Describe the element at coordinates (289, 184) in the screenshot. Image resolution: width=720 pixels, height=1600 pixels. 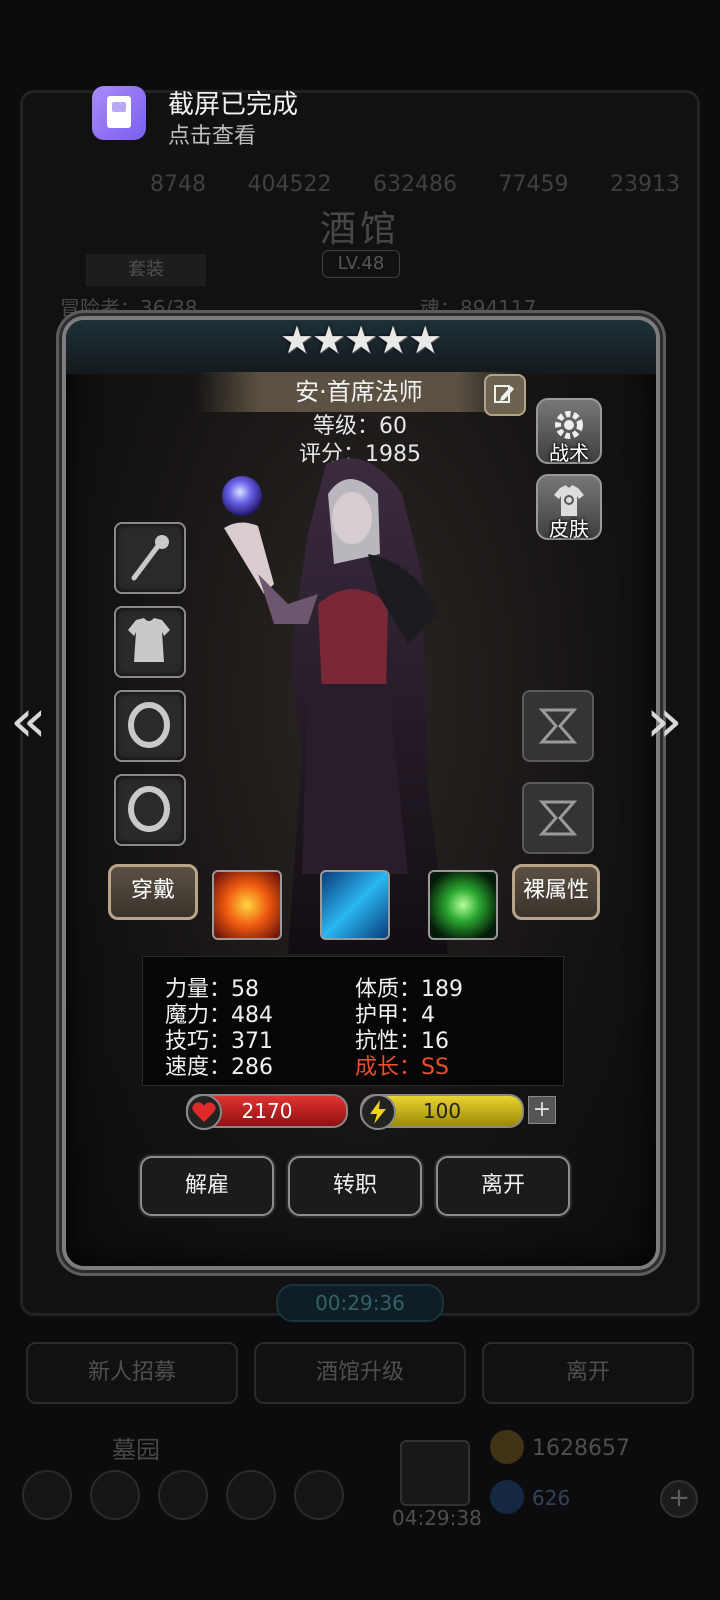
I see `resource-value: 404522` at that location.